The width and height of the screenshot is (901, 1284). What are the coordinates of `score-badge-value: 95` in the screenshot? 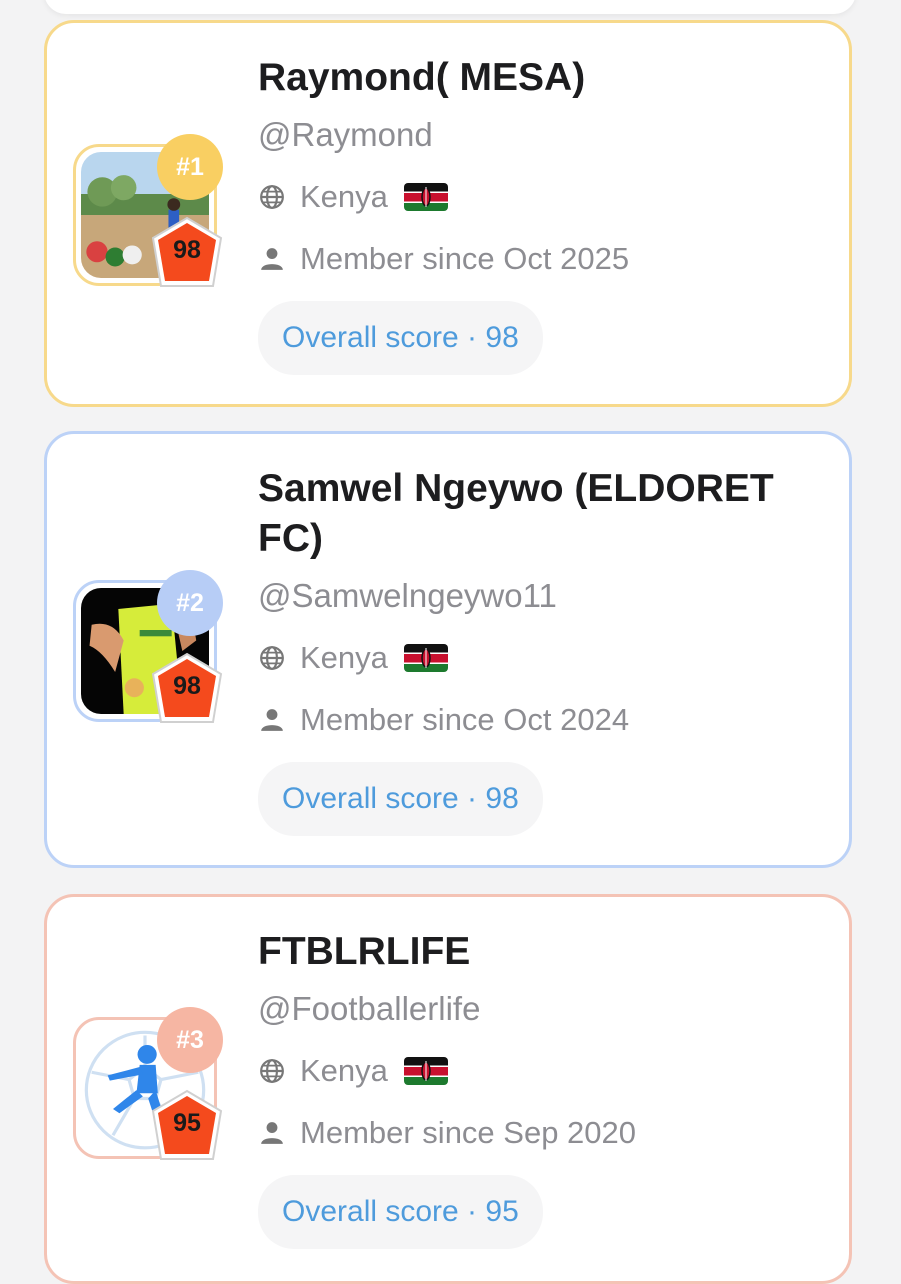 It's located at (187, 1123).